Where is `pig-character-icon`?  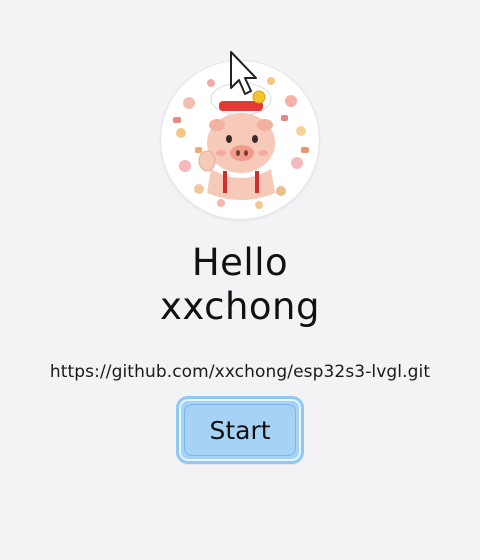
pig-character-icon is located at coordinates (241, 143).